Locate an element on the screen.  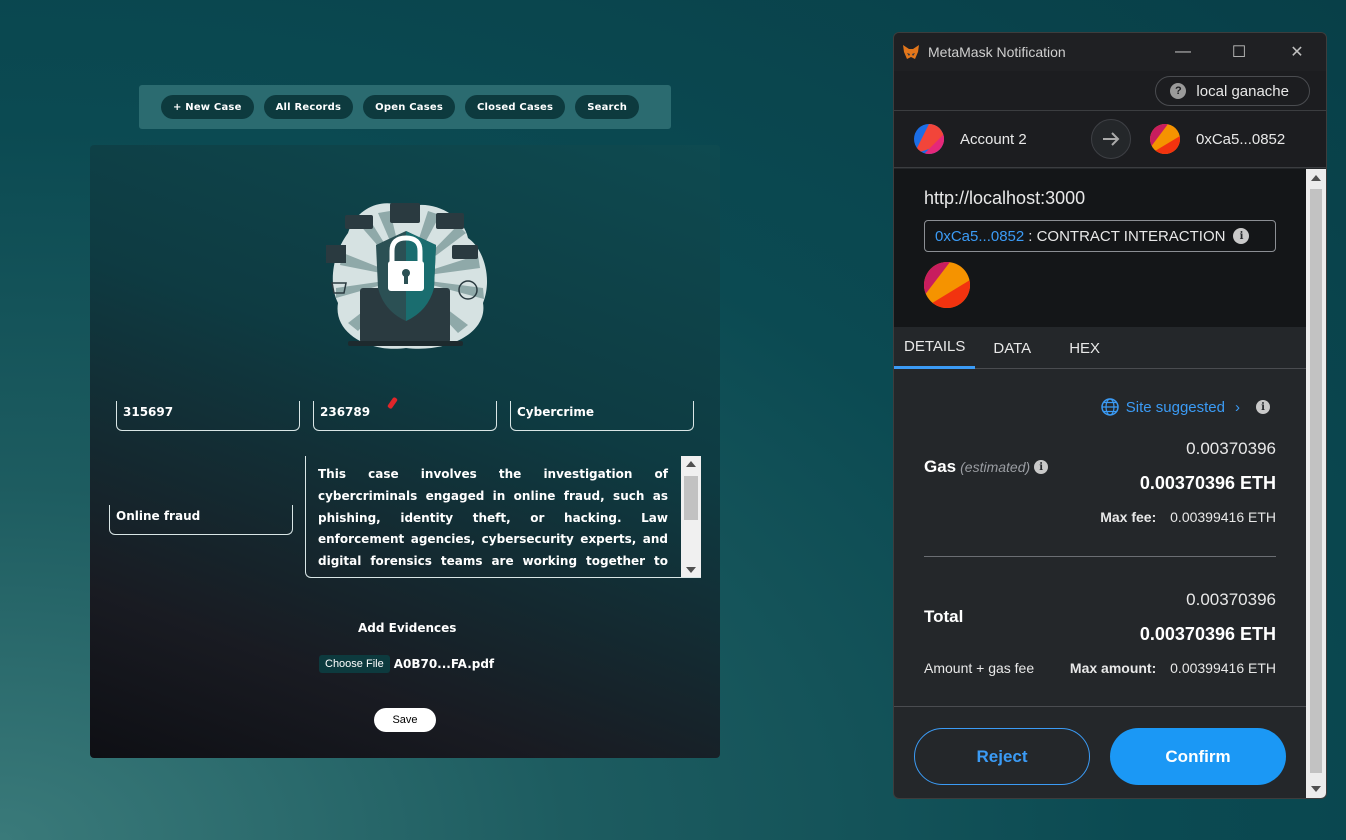
action-footer: Reject Confirm is located at coordinates (1100, 752).